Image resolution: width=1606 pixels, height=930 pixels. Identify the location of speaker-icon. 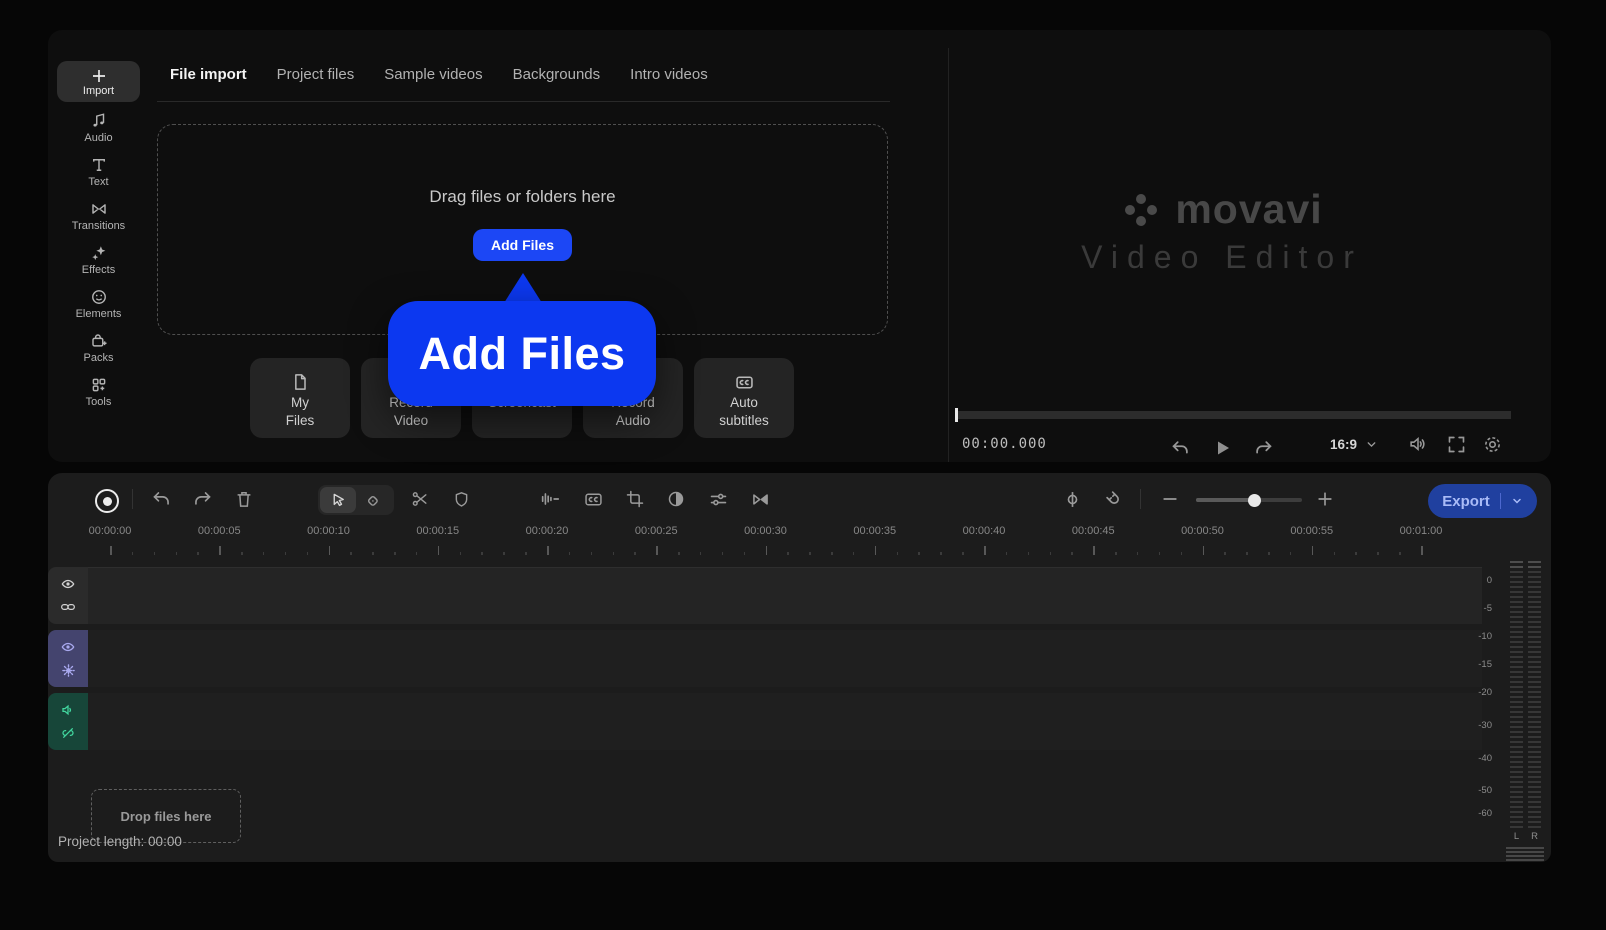
(1418, 444).